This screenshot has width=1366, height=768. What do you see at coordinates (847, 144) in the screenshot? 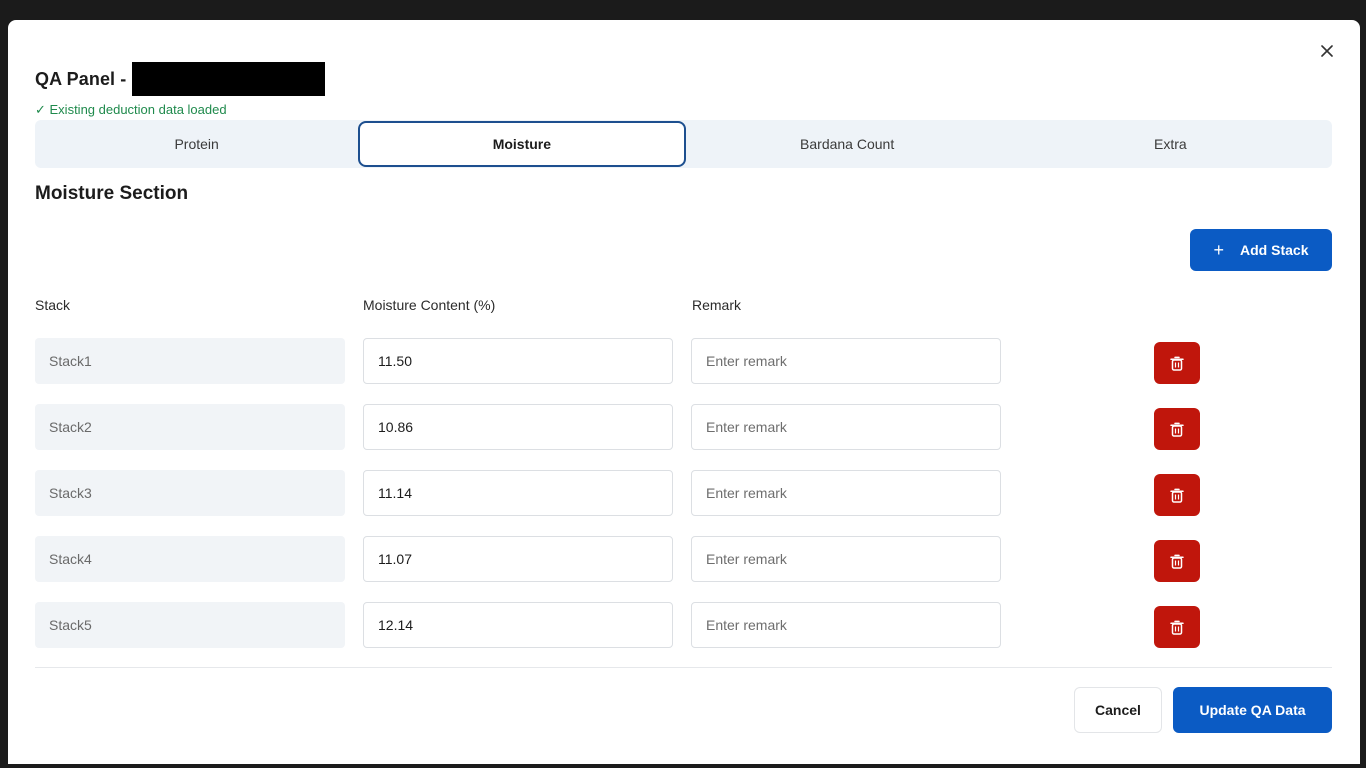
I see `tab-bardana-count: Bardana Count` at bounding box center [847, 144].